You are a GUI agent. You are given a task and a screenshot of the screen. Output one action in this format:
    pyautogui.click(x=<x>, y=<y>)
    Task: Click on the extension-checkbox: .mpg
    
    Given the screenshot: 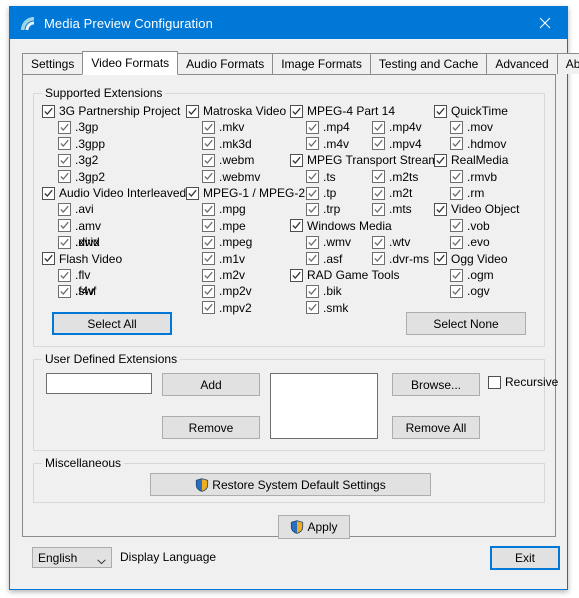 What is the action you would take?
    pyautogui.click(x=224, y=209)
    